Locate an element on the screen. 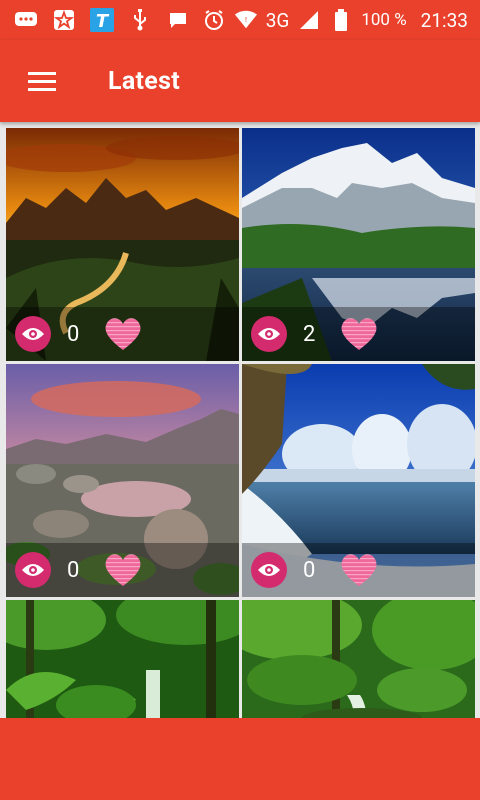 The width and height of the screenshot is (480, 800). wifi-icon: ! is located at coordinates (246, 20).